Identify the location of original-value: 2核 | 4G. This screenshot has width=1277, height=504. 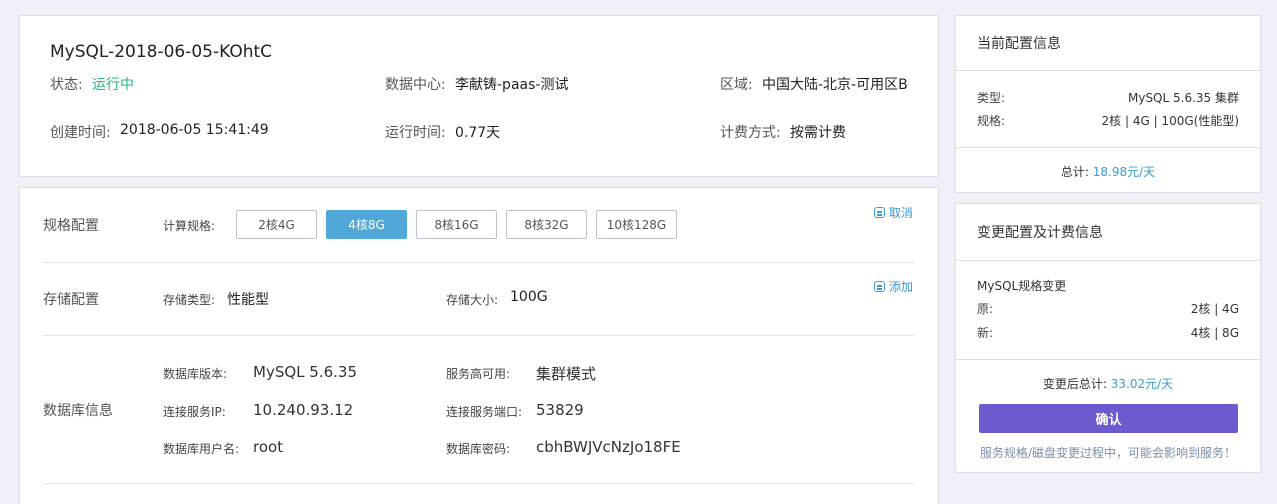
(1214, 309).